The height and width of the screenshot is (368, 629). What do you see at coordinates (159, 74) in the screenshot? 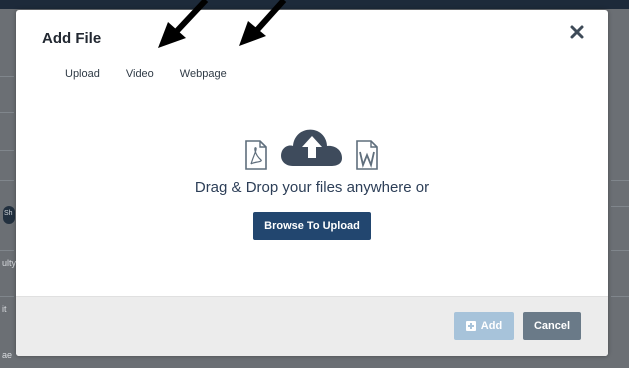
I see `file-type-tabs: Upload Video Webpage` at bounding box center [159, 74].